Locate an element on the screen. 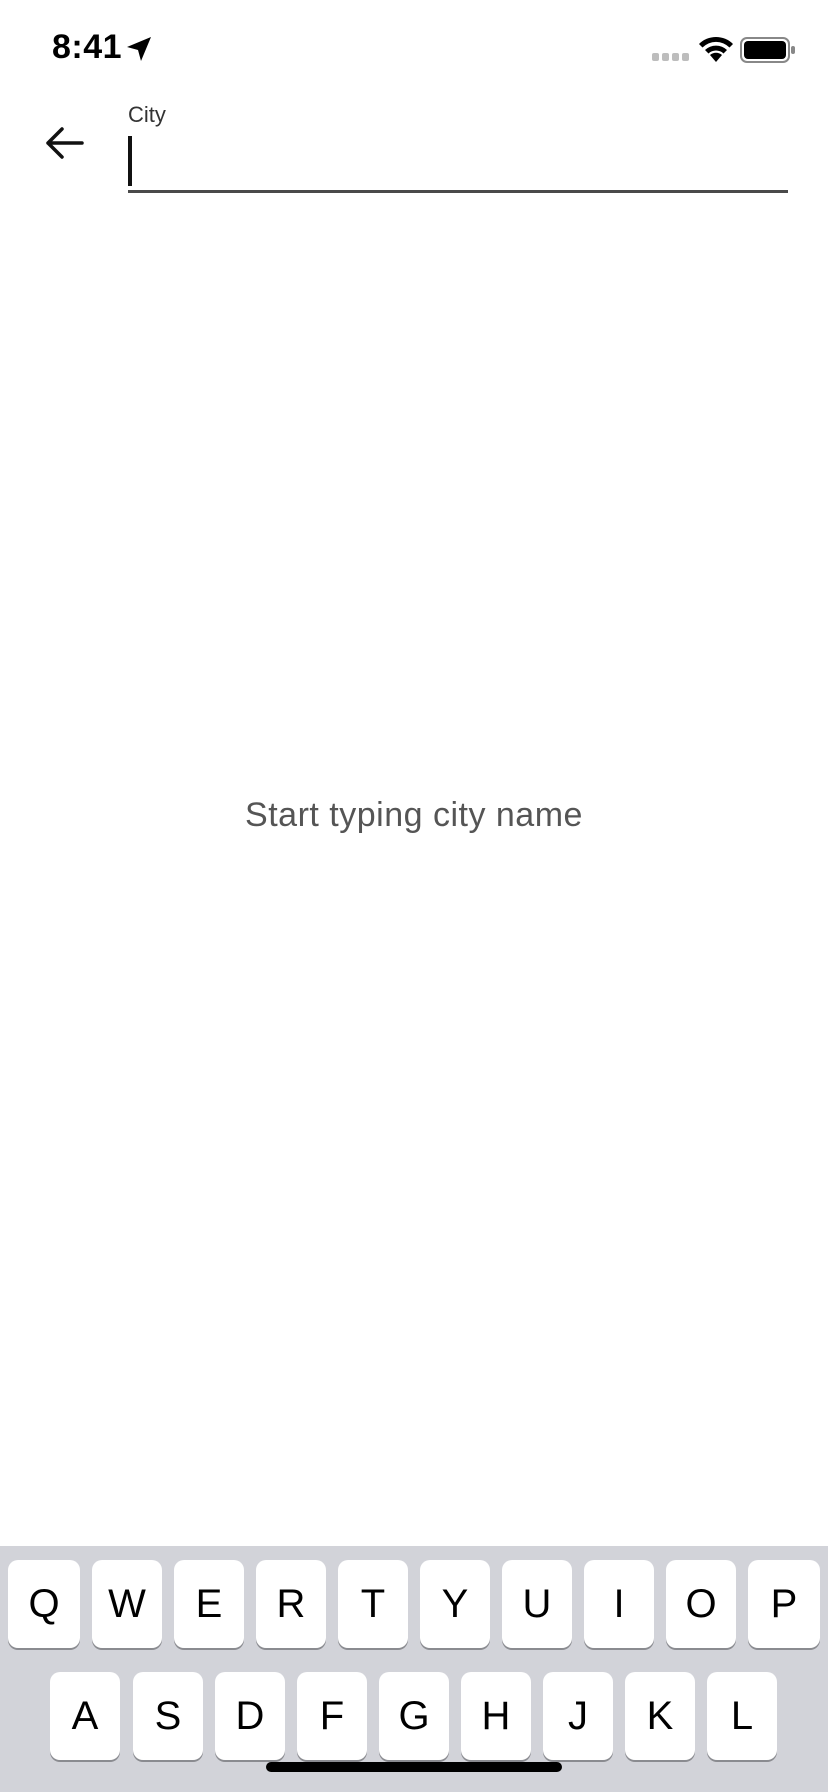  keyboard: Q W E R T Y U I O P A S D F G H J K L is located at coordinates (414, 1669).